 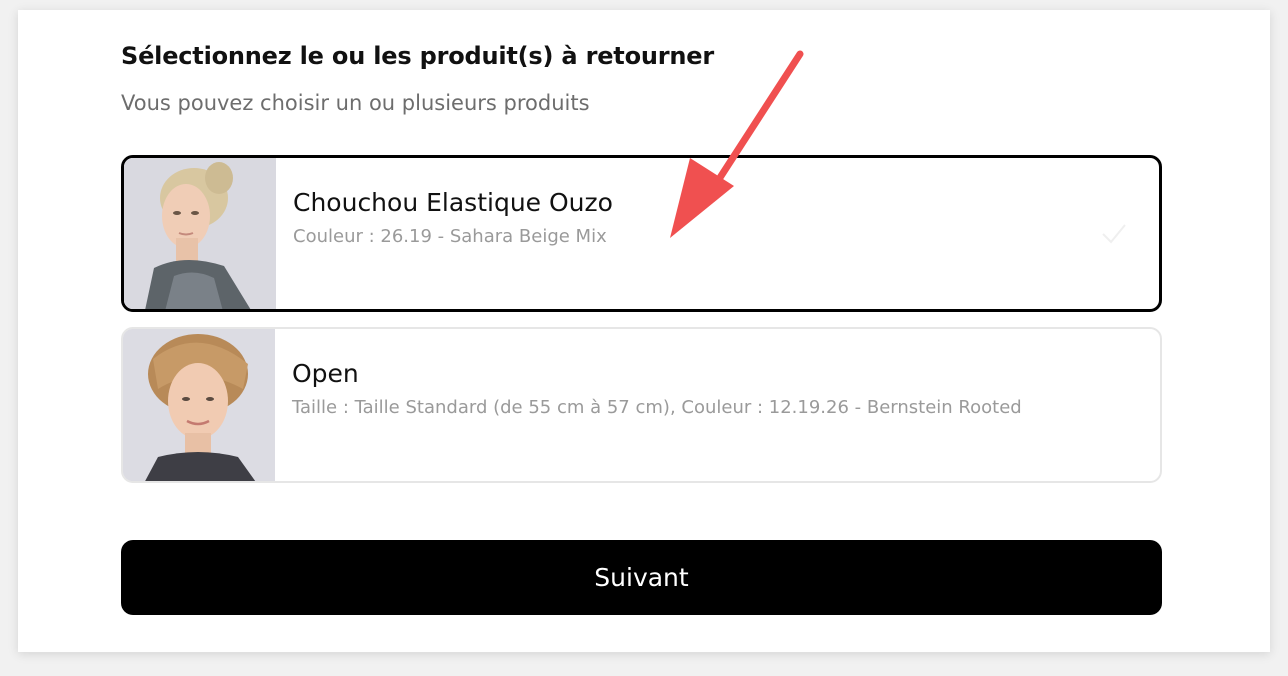 What do you see at coordinates (1114, 234) in the screenshot?
I see `check-icon` at bounding box center [1114, 234].